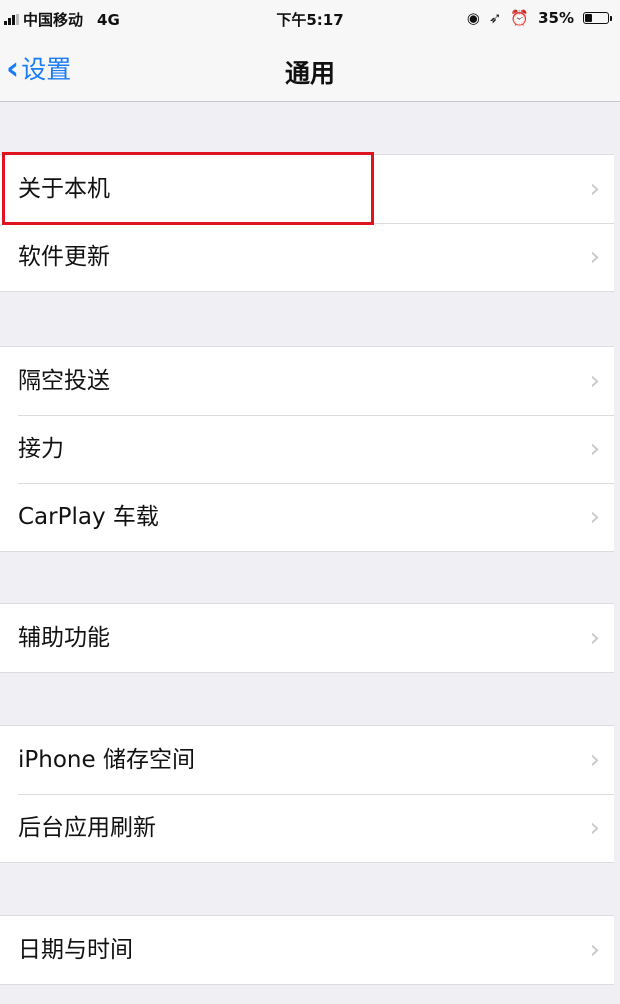  What do you see at coordinates (520, 18) in the screenshot?
I see `alarm-icon: ⏰` at bounding box center [520, 18].